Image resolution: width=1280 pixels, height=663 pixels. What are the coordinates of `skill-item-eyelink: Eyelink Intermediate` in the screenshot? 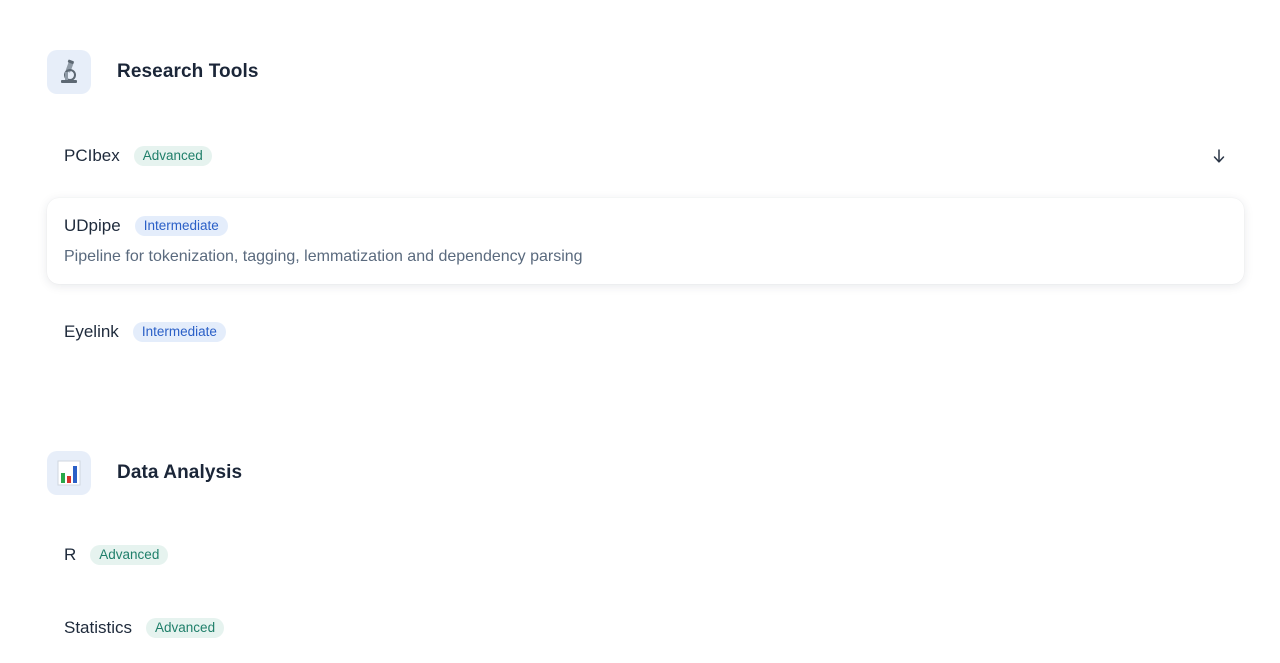 It's located at (645, 332).